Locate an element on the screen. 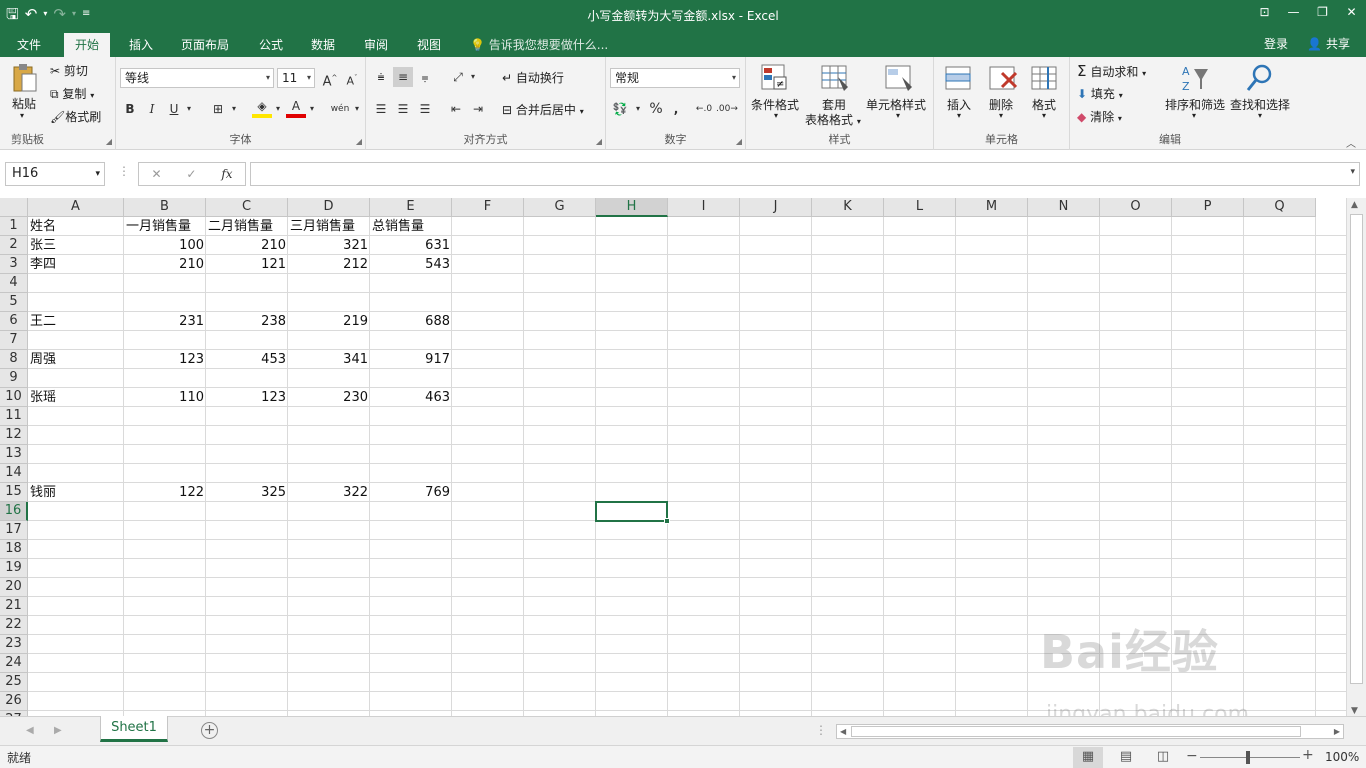 The width and height of the screenshot is (1366, 768). cell-D10: 230 is located at coordinates (329, 397).